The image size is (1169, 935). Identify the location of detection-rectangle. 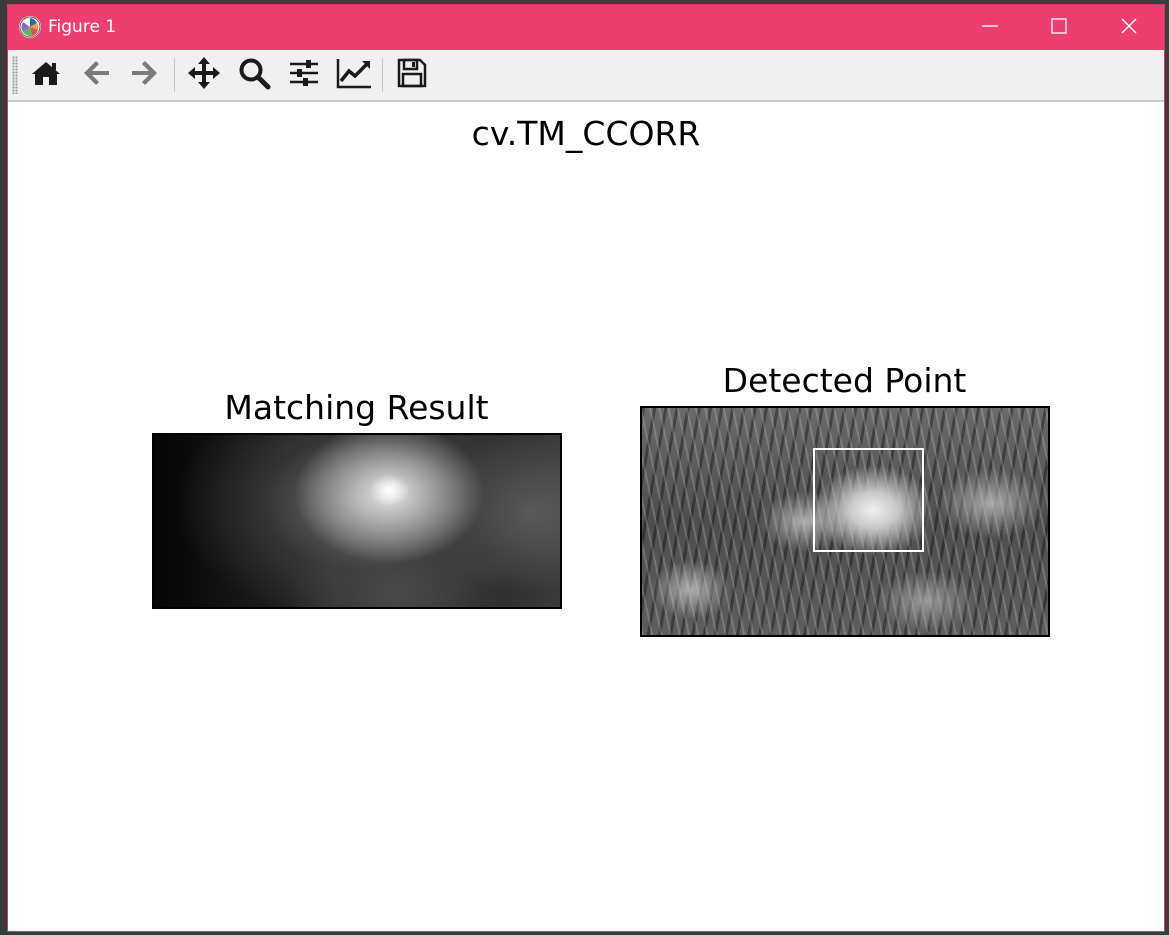
(868, 500).